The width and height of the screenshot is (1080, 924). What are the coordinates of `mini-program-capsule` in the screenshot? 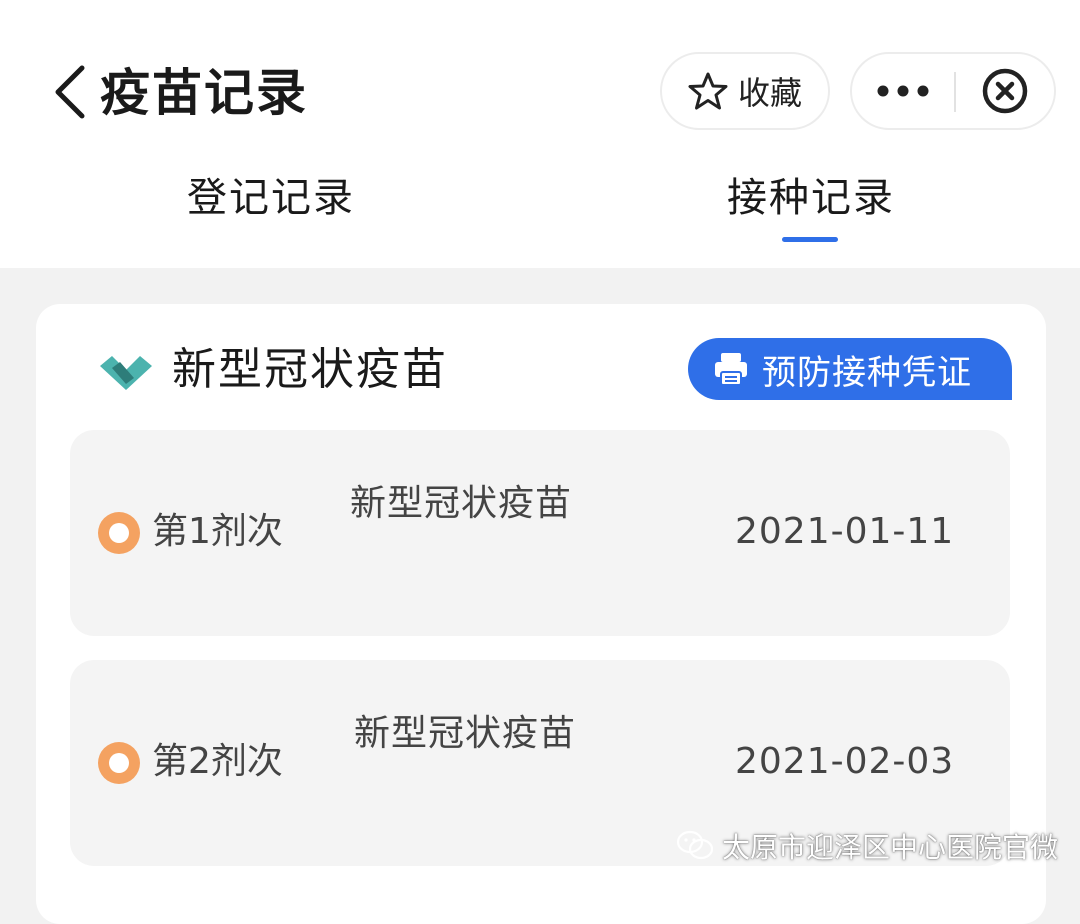 It's located at (953, 91).